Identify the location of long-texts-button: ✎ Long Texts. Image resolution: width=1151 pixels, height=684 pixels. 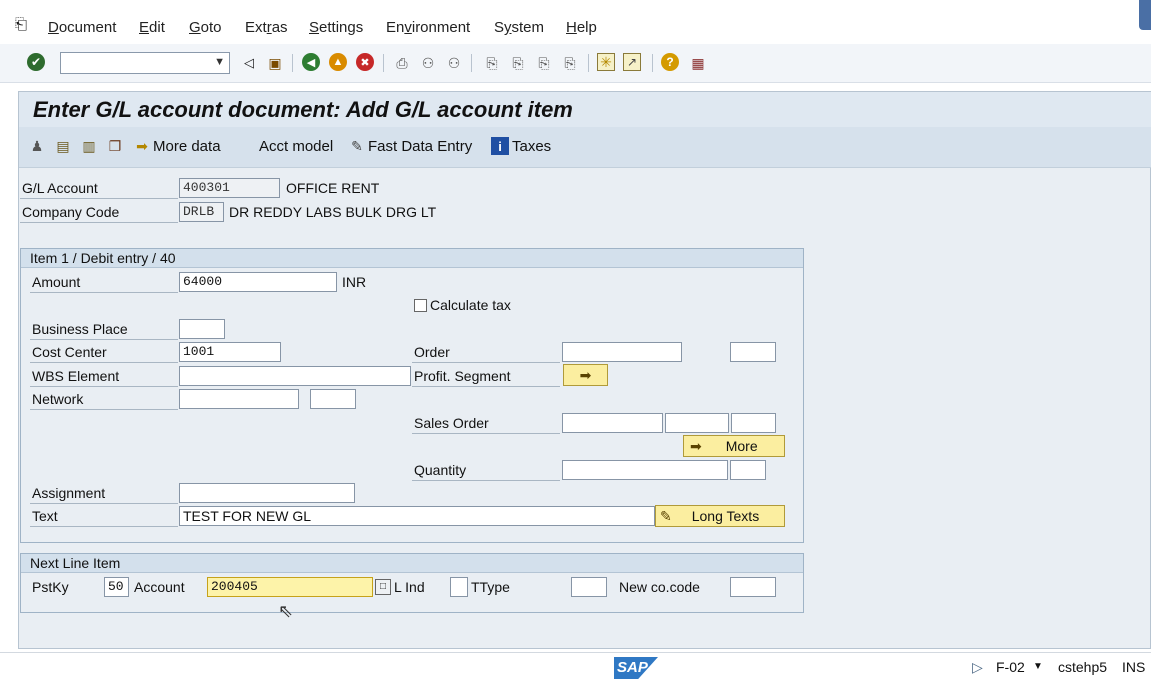
(720, 516).